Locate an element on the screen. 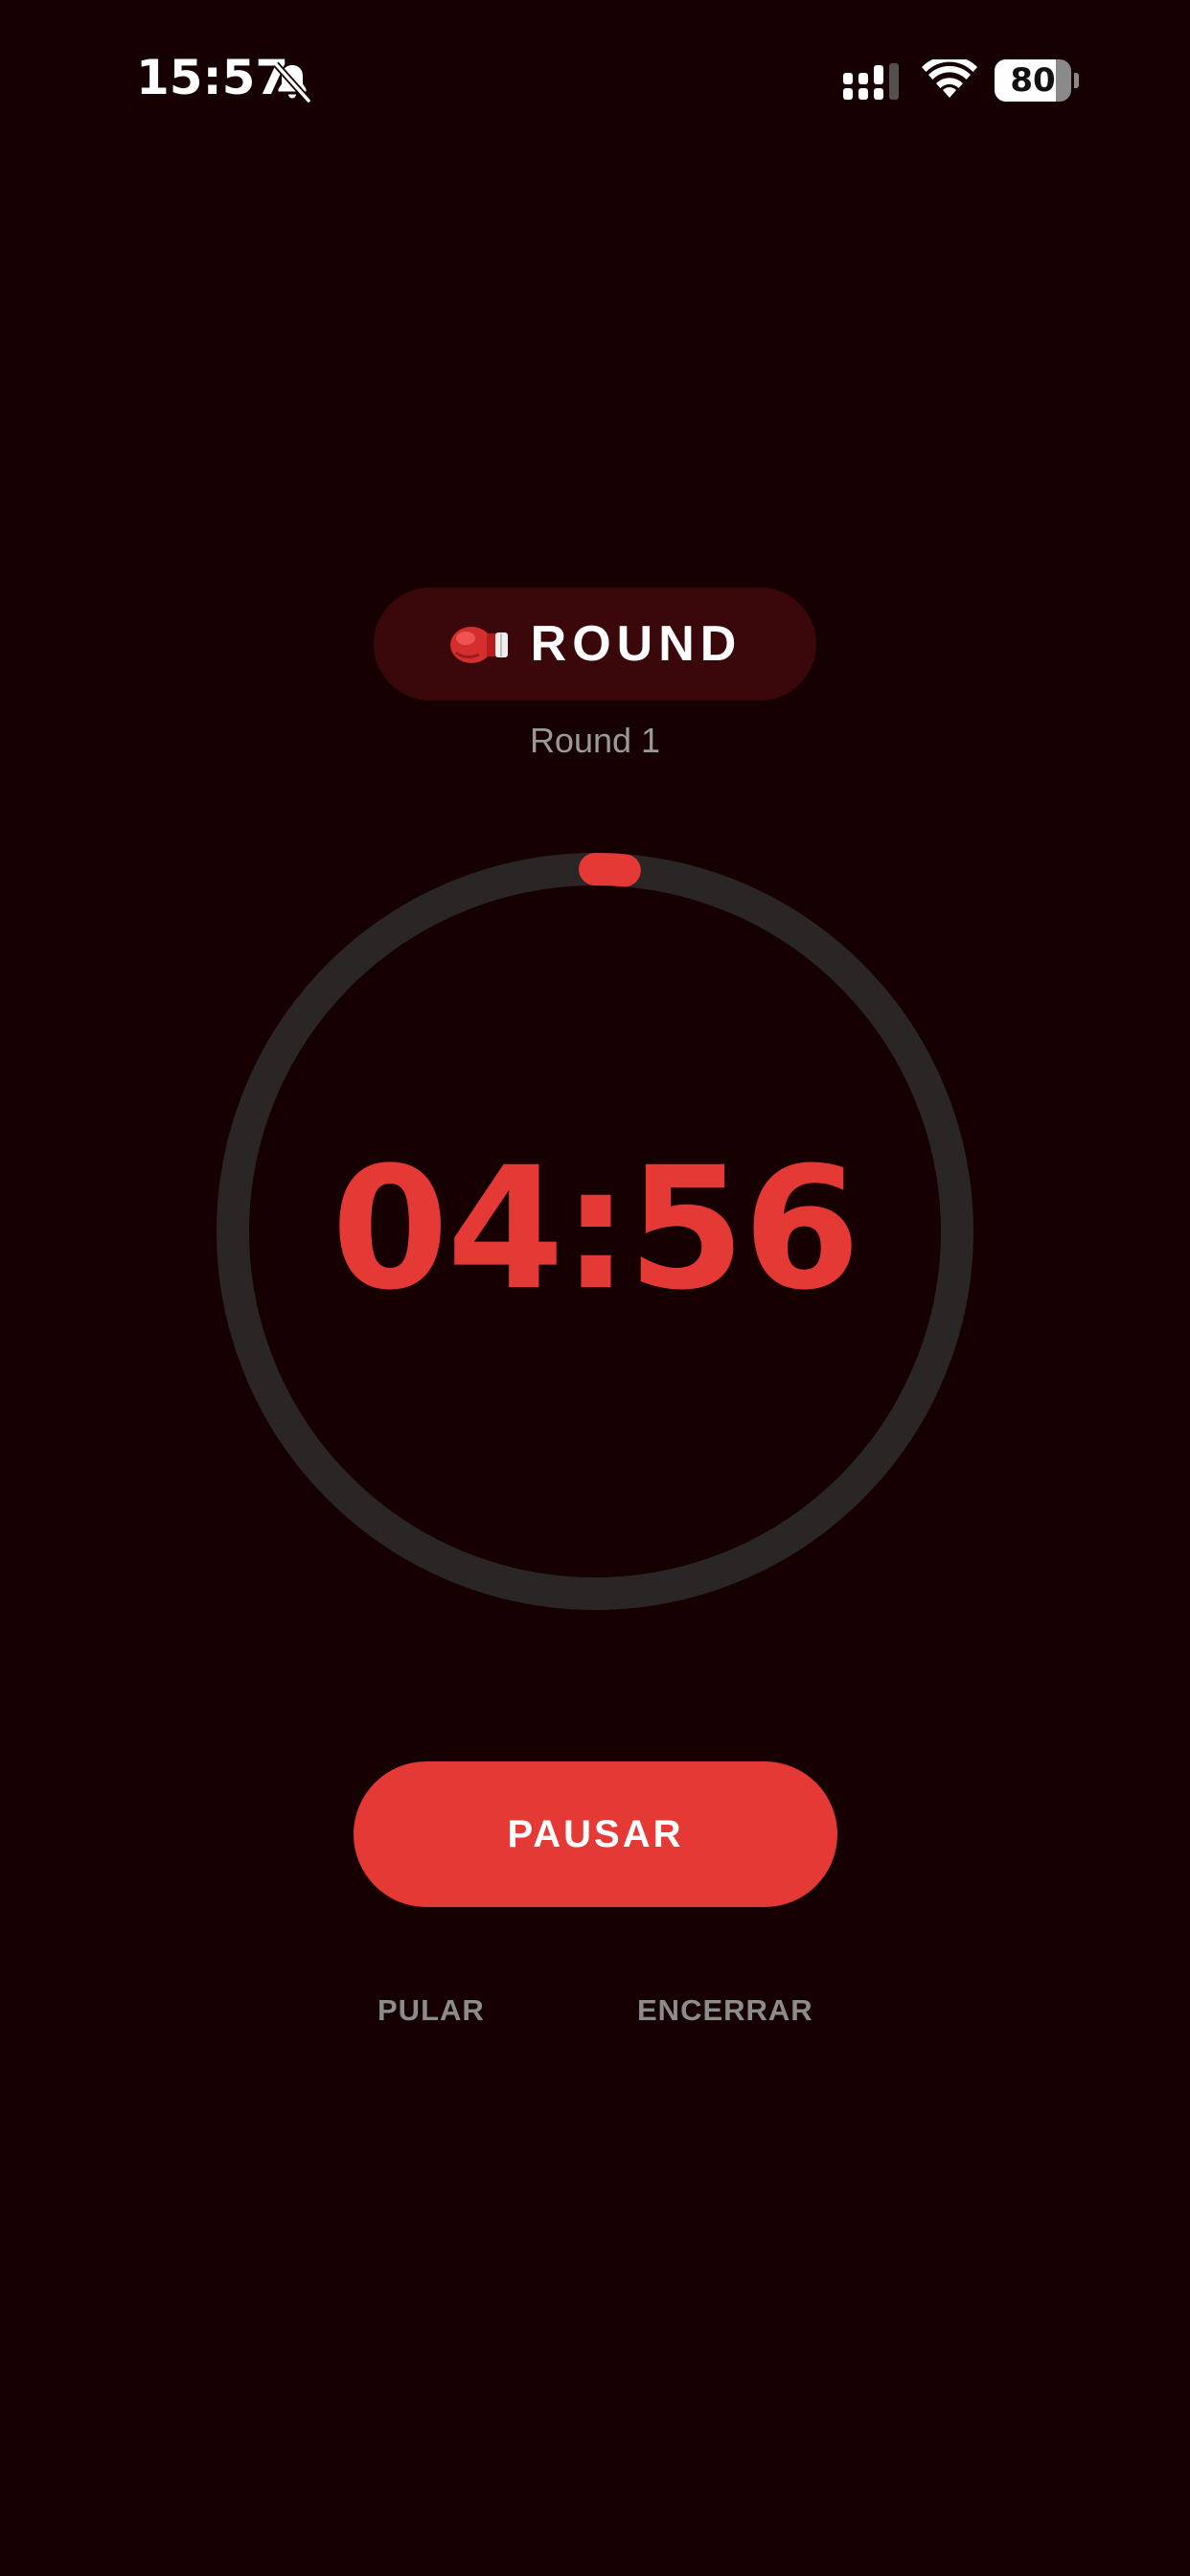 The image size is (1190, 2576). pause-button: PAUSAR is located at coordinates (595, 1834).